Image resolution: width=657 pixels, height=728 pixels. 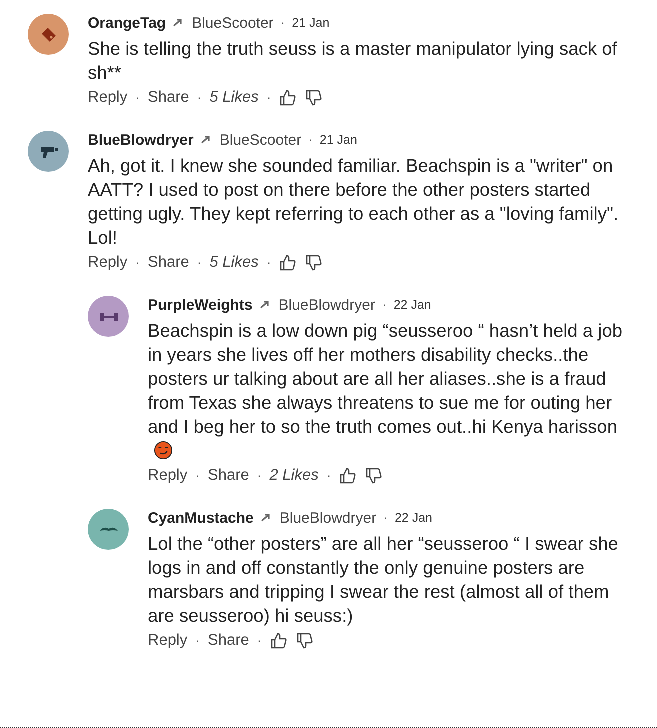 I want to click on emoji-icon, so click(x=163, y=450).